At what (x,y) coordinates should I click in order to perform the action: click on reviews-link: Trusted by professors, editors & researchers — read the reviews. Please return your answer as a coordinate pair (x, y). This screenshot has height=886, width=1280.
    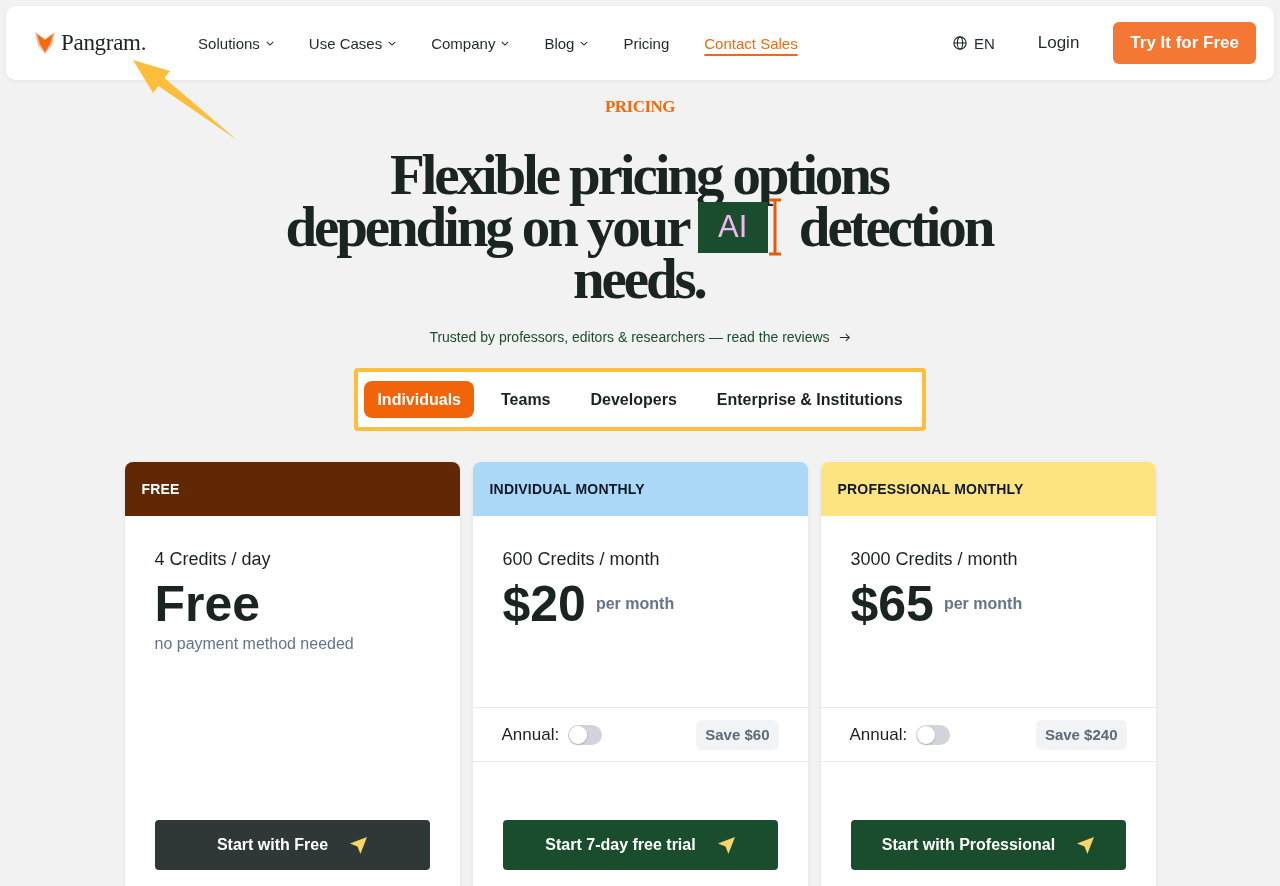
    Looking at the image, I should click on (640, 337).